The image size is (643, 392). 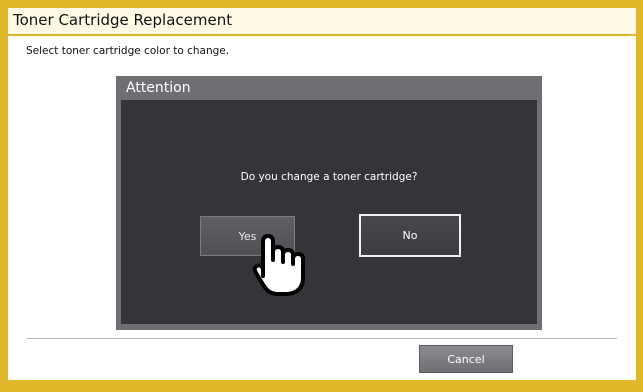 What do you see at coordinates (322, 338) in the screenshot?
I see `footer-divider` at bounding box center [322, 338].